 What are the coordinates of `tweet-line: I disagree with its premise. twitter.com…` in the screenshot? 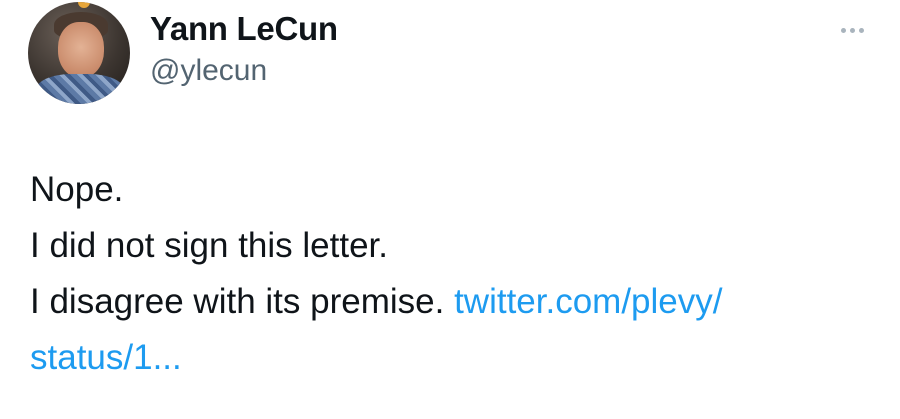 It's located at (455, 302).